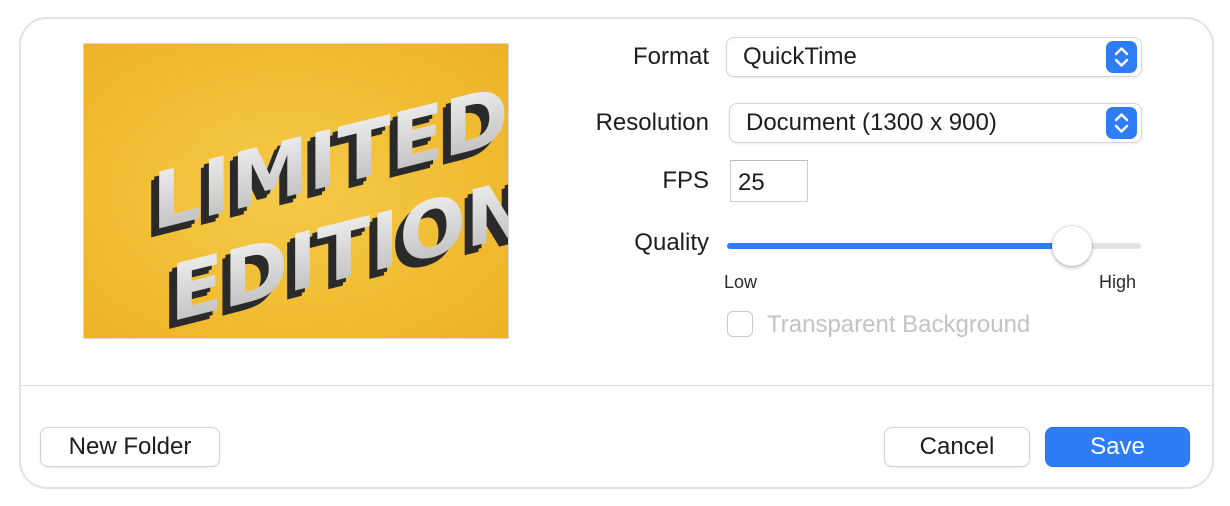  I want to click on quality-slider-fill, so click(900, 246).